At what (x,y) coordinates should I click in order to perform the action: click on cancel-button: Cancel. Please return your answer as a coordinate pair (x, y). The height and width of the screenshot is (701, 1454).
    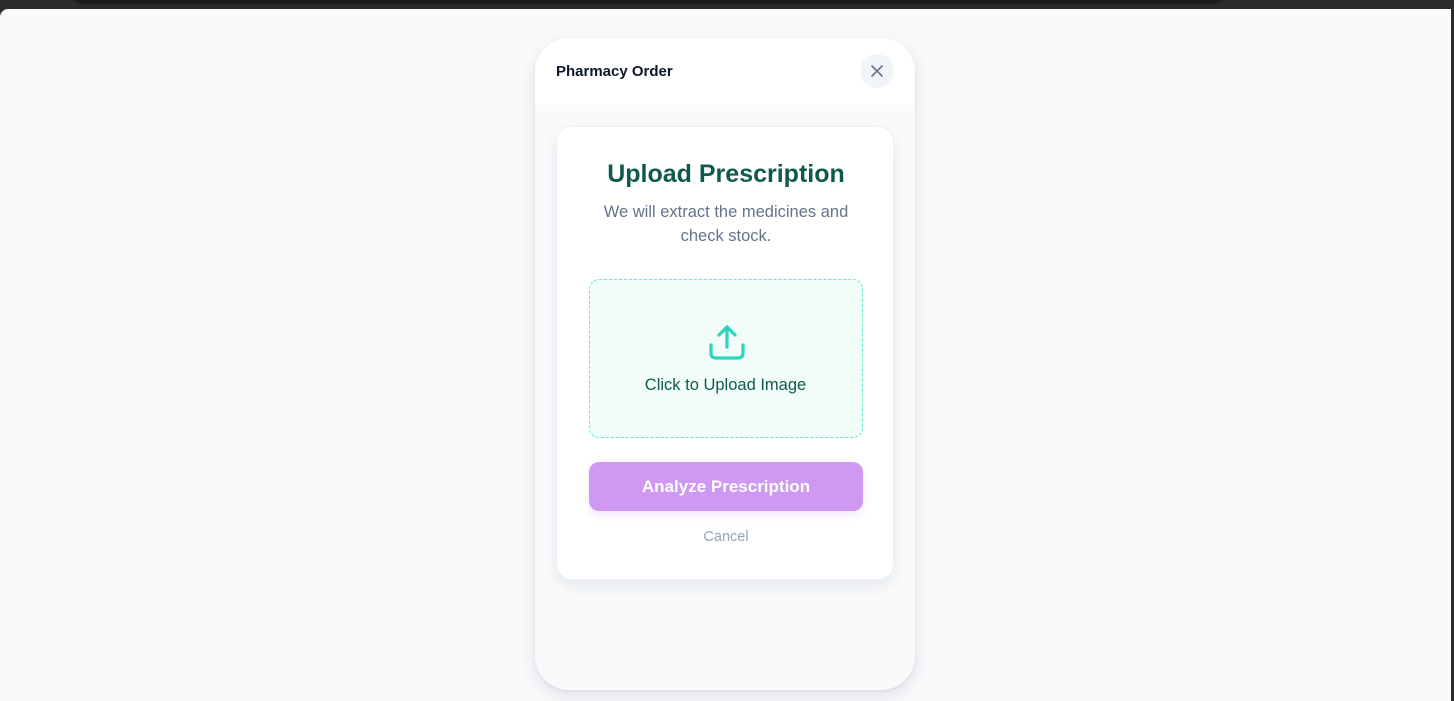
    Looking at the image, I should click on (726, 537).